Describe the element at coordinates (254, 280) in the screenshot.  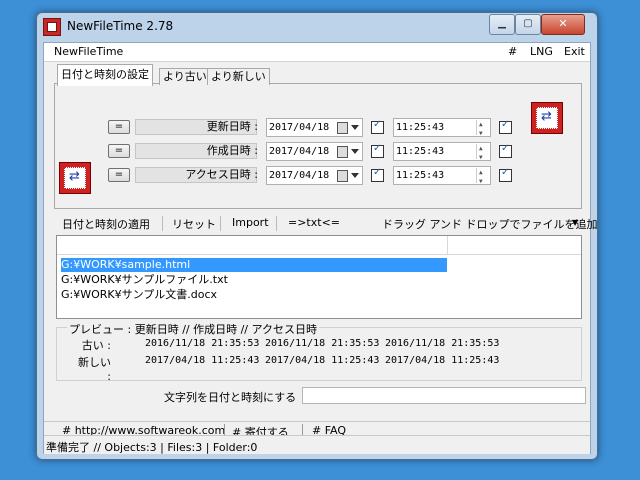
I see `list-item: G:¥WORK¥サンプルファイル.txt` at that location.